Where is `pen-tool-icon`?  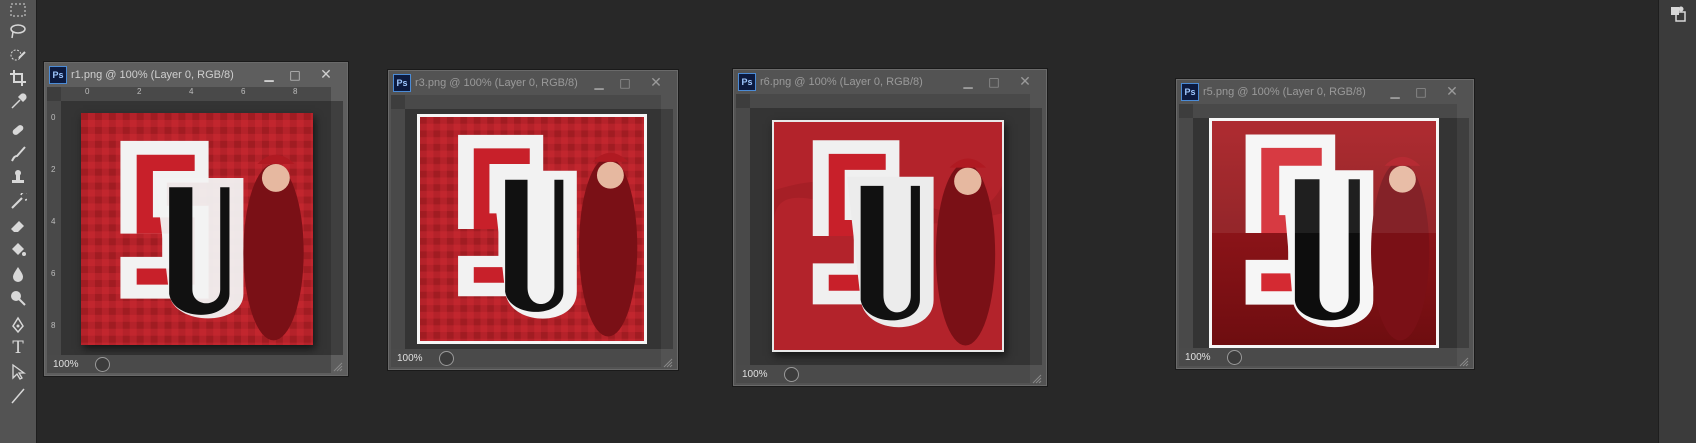
pen-tool-icon is located at coordinates (18, 325).